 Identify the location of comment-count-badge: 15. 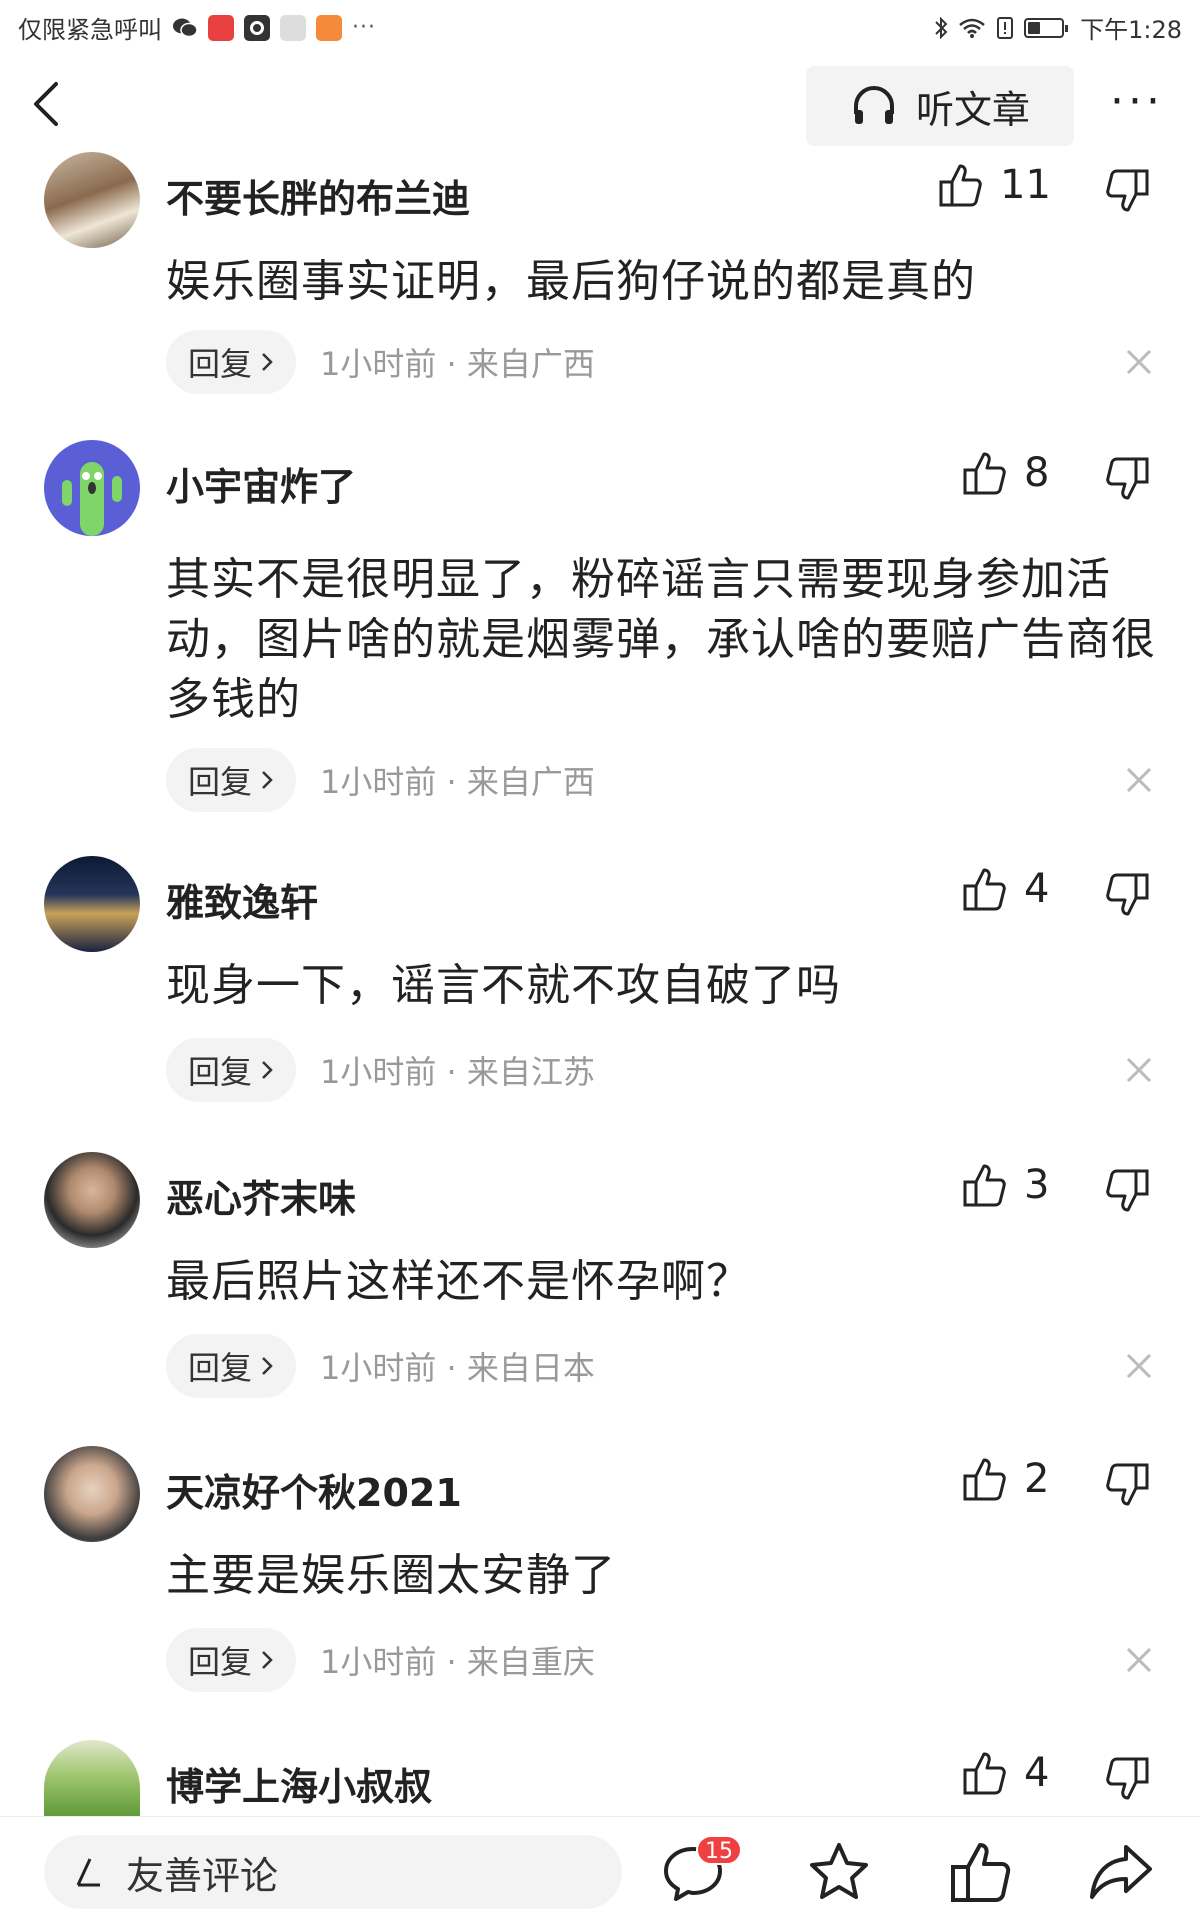
(719, 1850).